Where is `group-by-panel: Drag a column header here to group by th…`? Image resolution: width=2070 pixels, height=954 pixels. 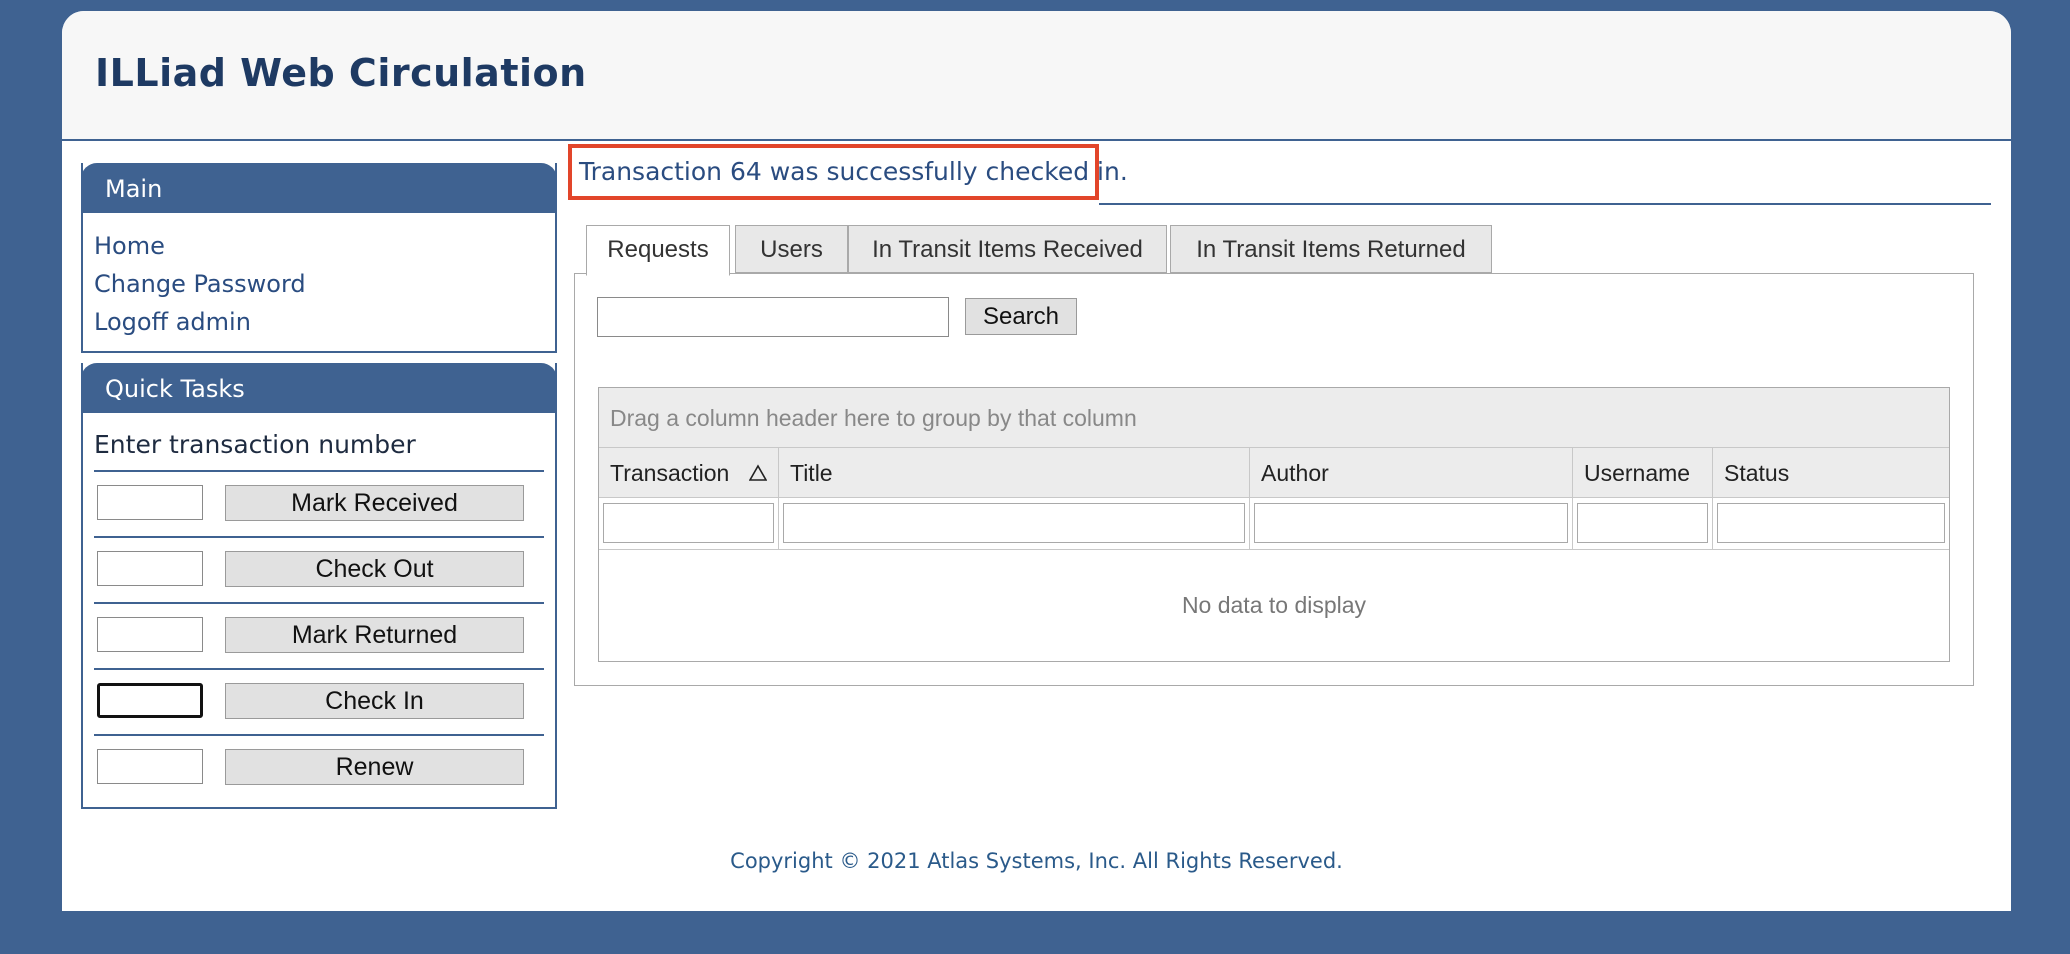
group-by-panel: Drag a column header here to group by th… is located at coordinates (1274, 418).